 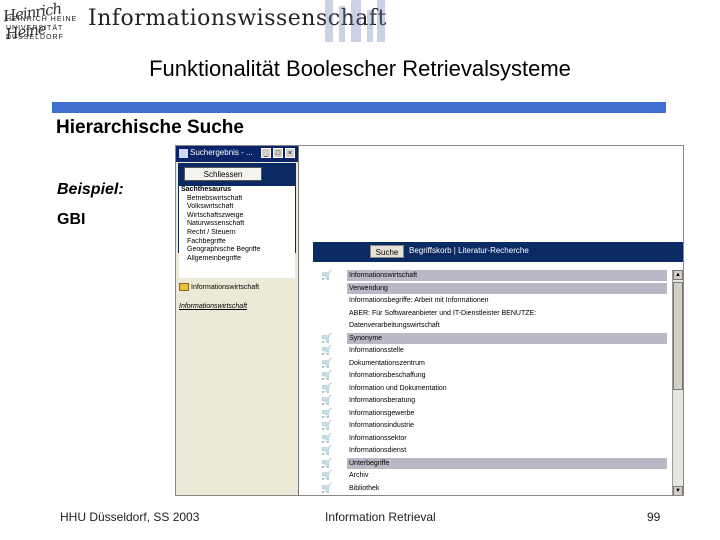 I want to click on term-row: 🛒 Informationsbeschaffung, so click(x=492, y=375).